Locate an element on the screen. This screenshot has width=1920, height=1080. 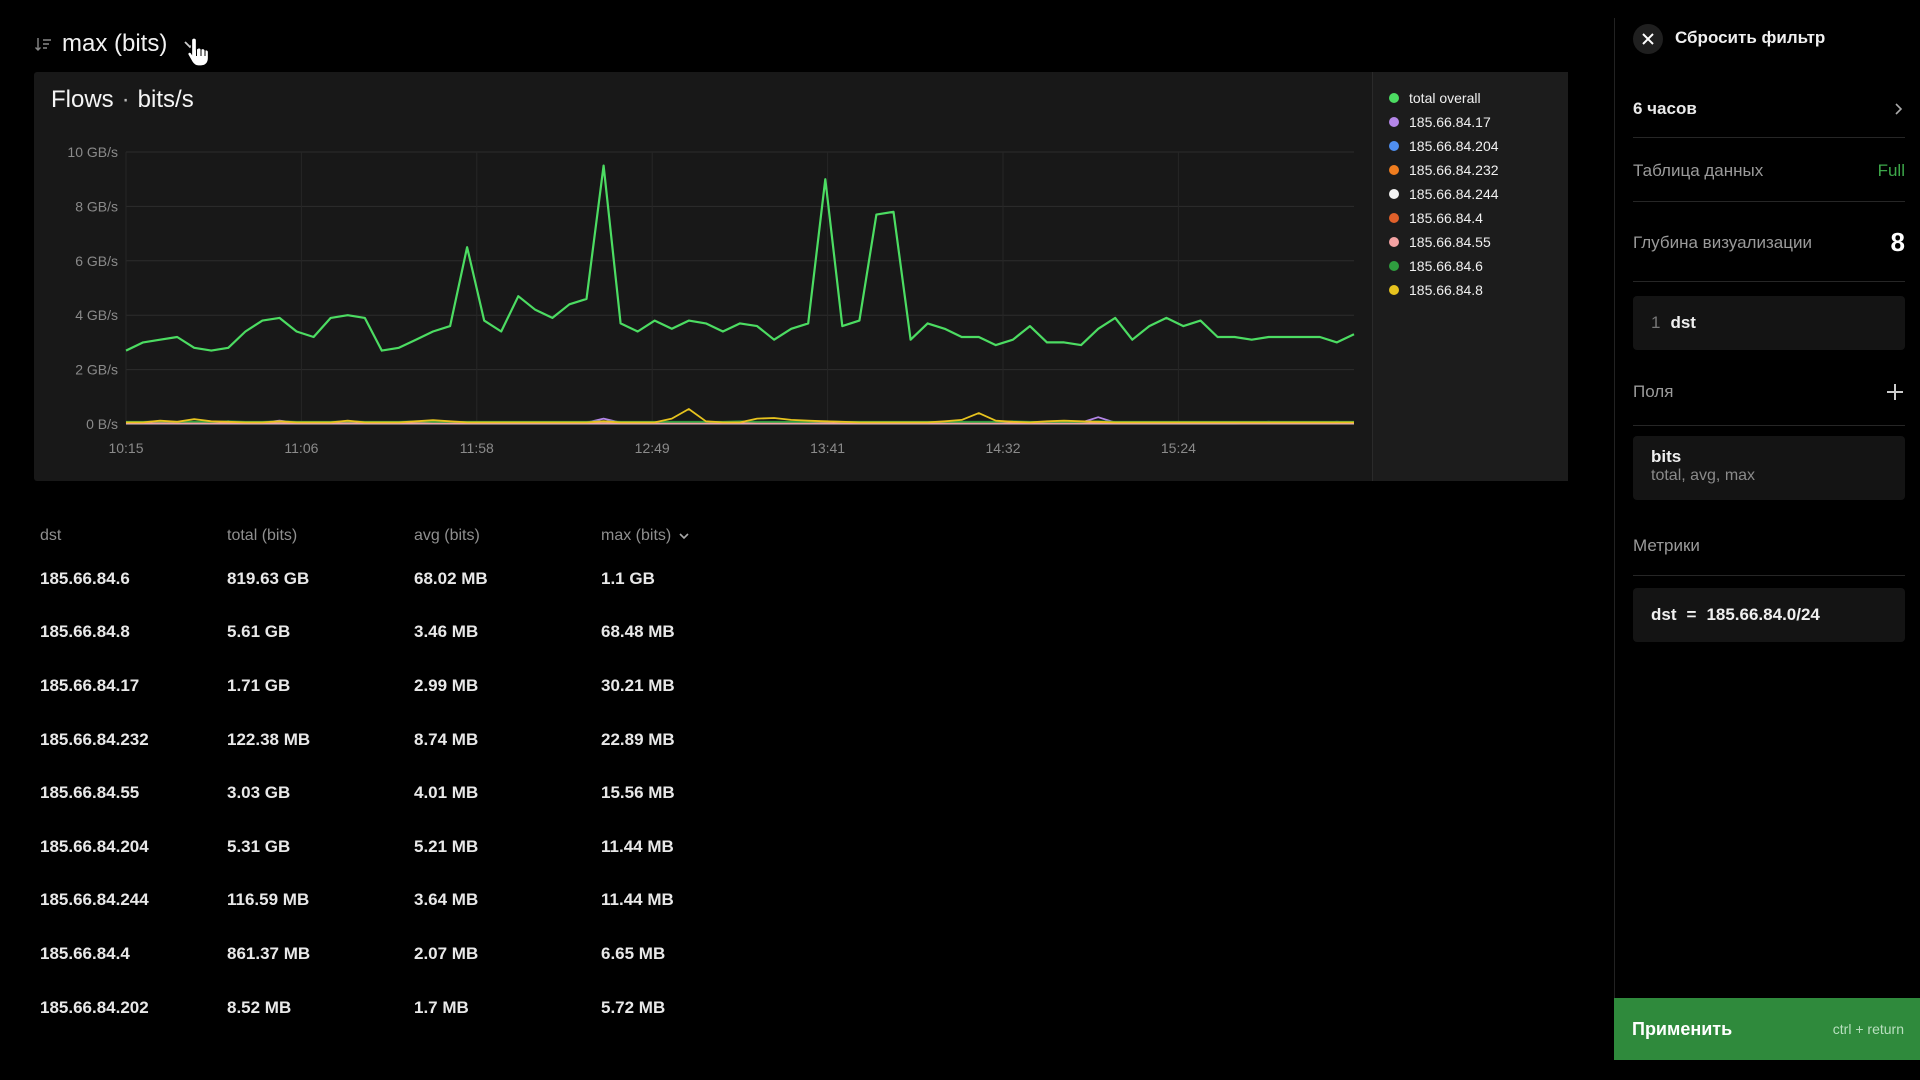
x-tick-label: 15:24 is located at coordinates (1178, 448).